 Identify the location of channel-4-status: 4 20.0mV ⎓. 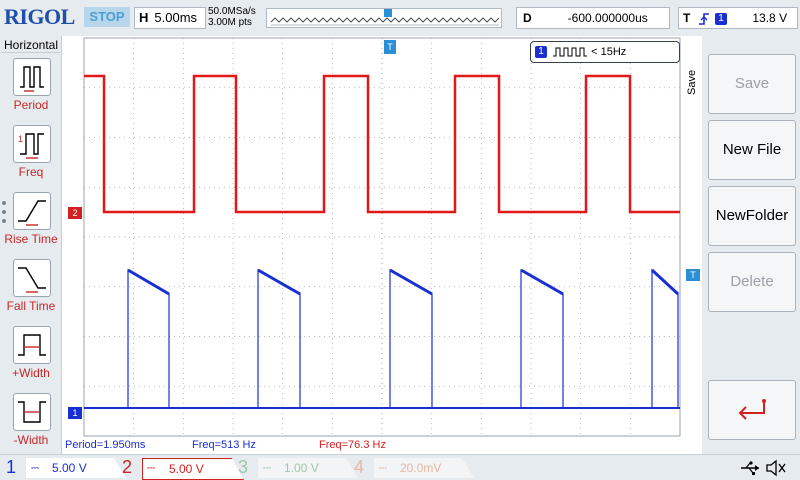
(411, 467).